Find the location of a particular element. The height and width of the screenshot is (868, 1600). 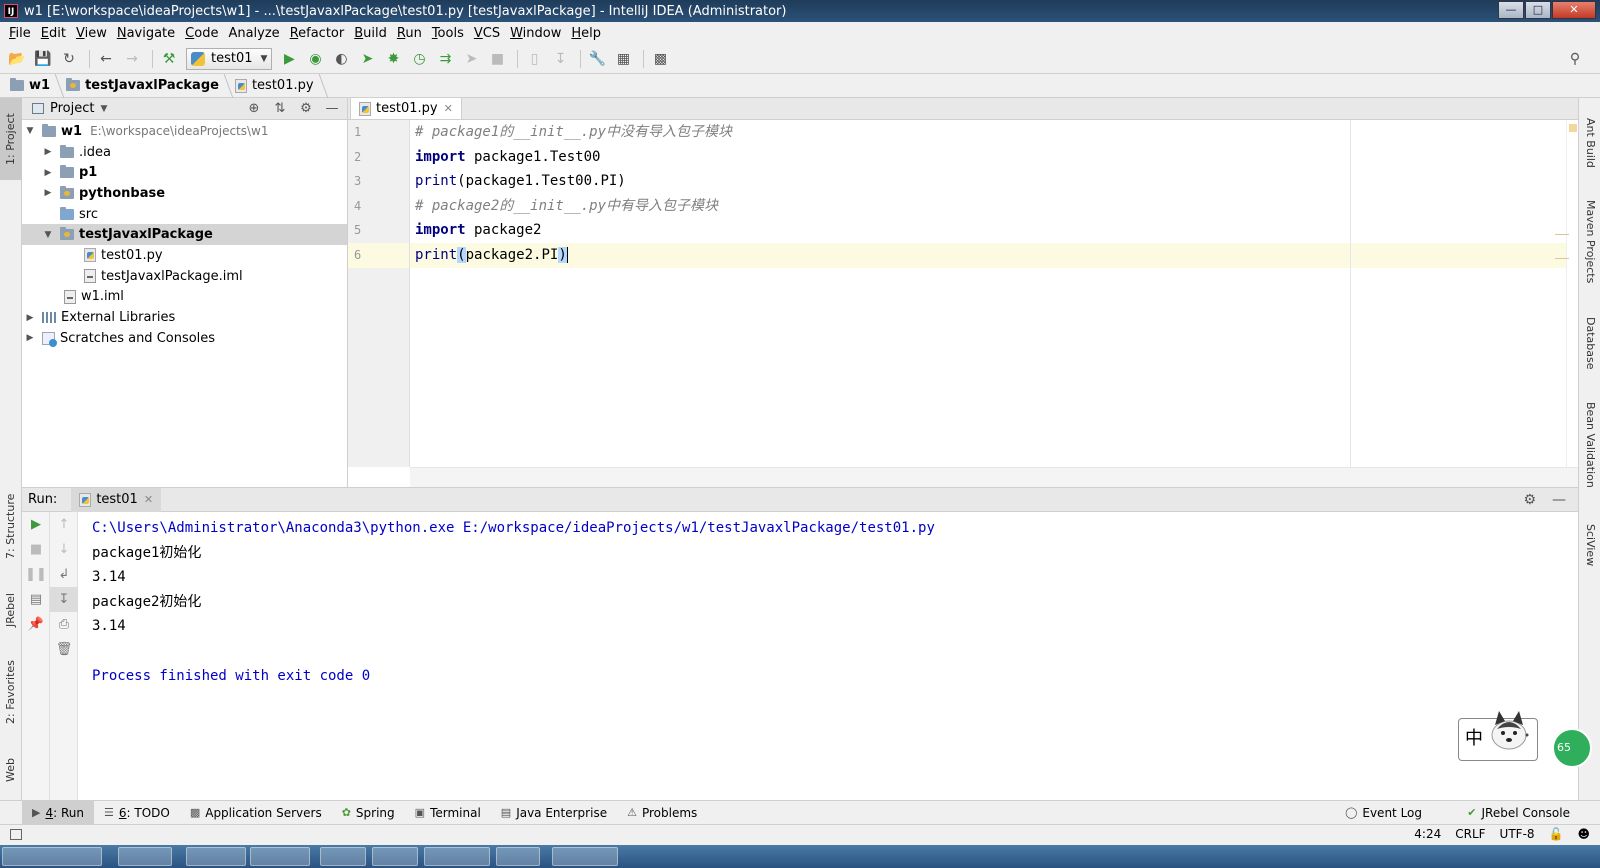

tool-button-java-enterprise: ▤ Java Enterprise is located at coordinates (554, 813).